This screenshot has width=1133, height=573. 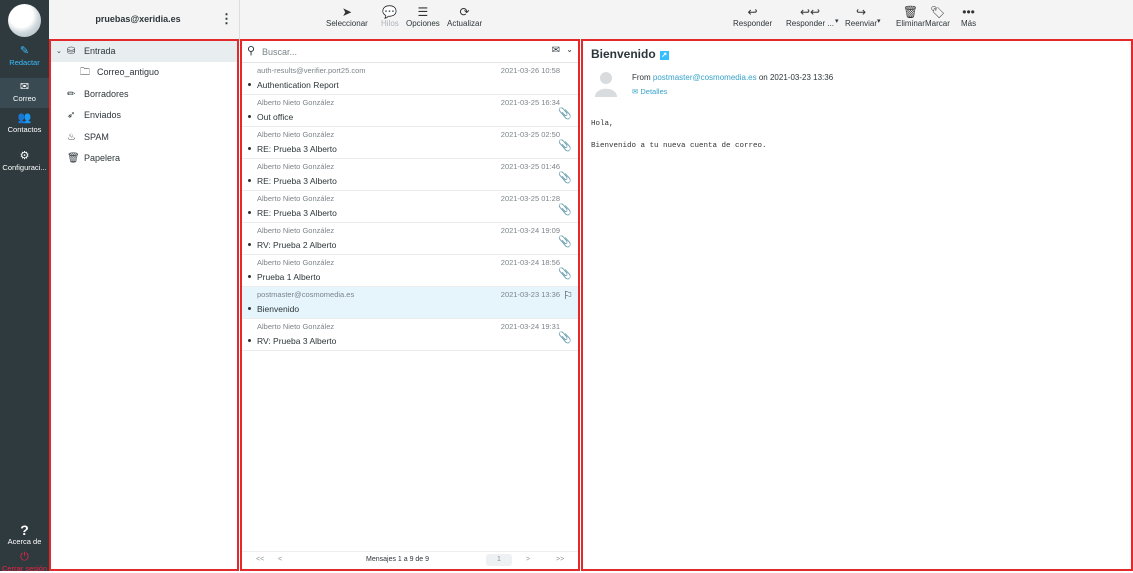 I want to click on mark-button: 🏷 Marcar, so click(x=937, y=16).